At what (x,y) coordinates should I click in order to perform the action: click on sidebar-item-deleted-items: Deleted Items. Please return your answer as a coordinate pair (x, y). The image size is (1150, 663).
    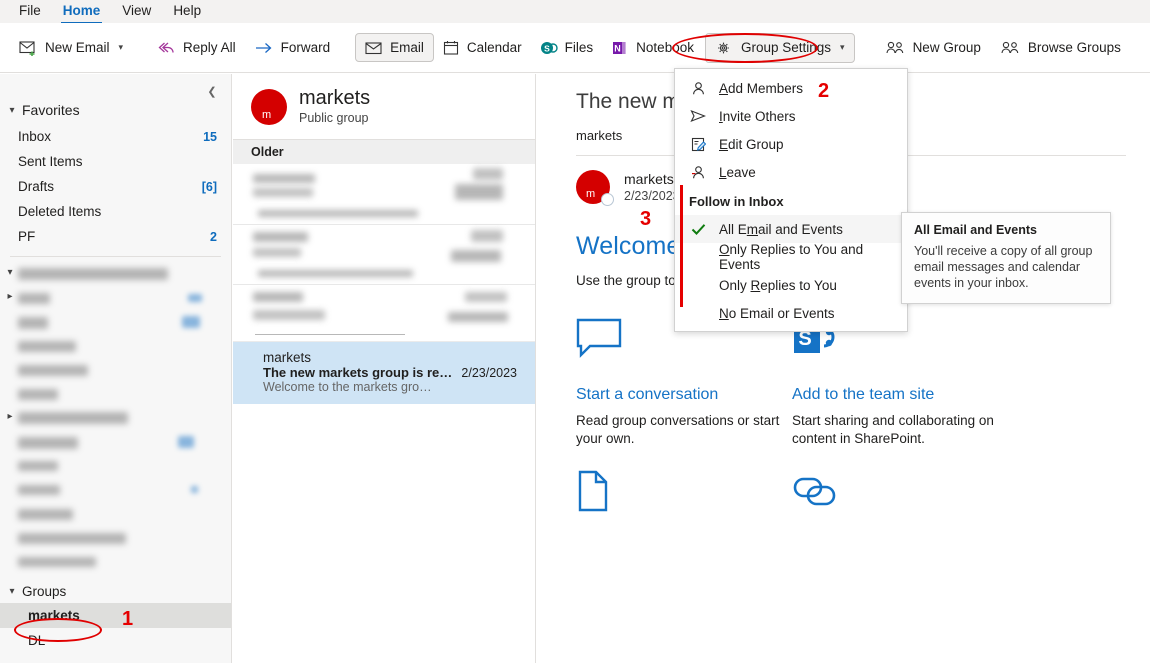
    Looking at the image, I should click on (115, 211).